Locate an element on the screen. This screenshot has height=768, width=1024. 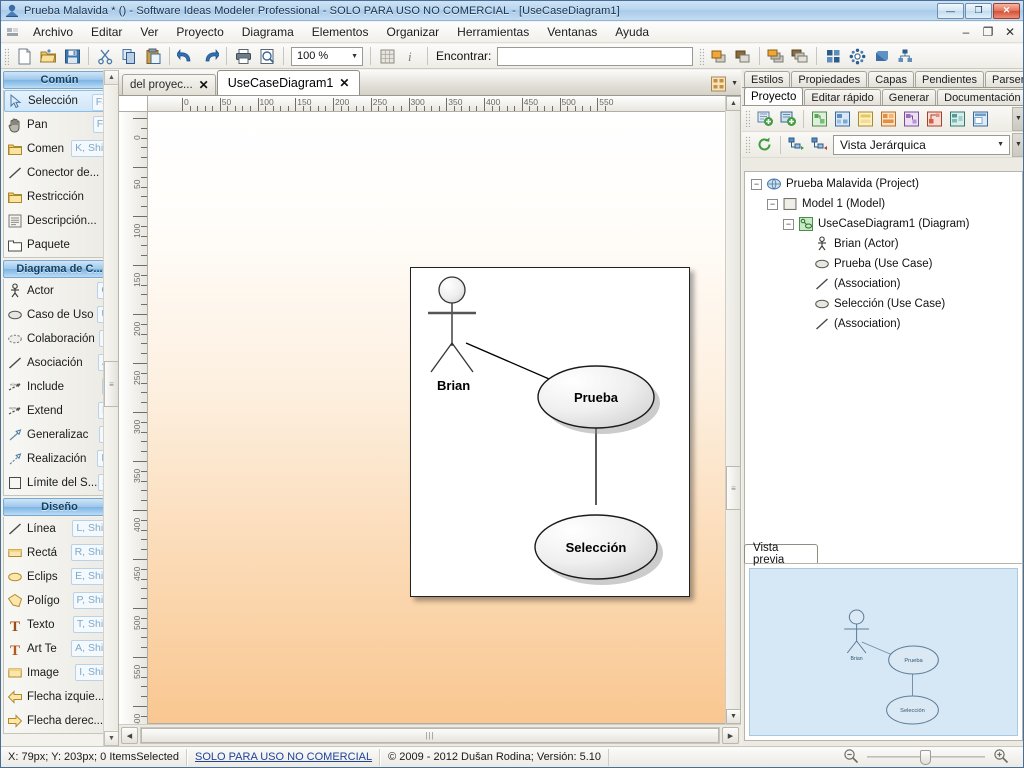
diagram-page: Brian Prueba Selección is located at coordinates (550, 432).